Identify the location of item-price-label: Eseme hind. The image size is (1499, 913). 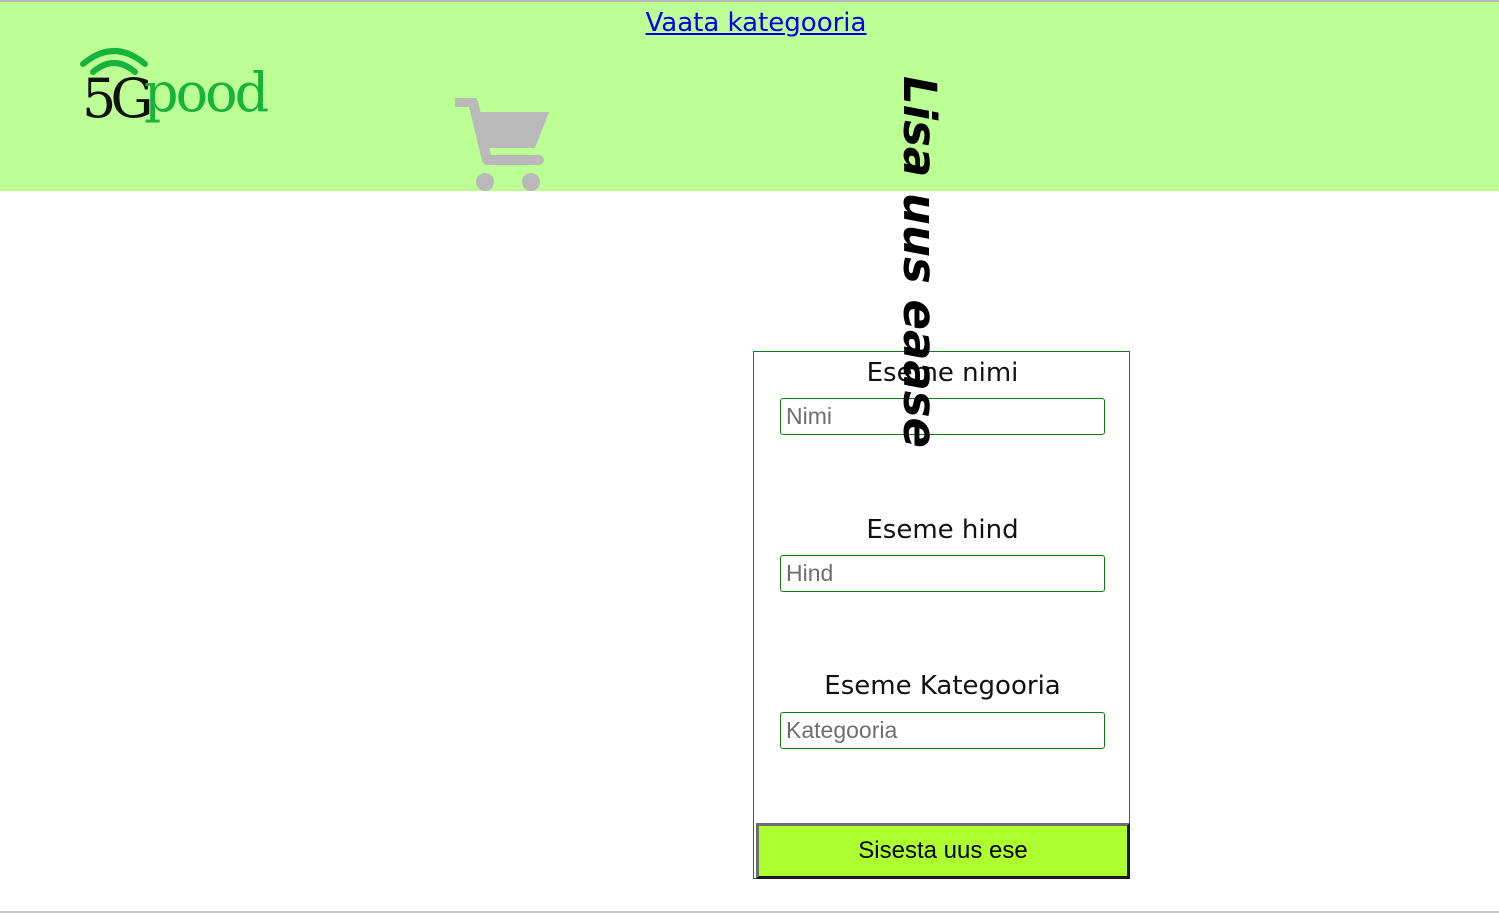
(942, 530).